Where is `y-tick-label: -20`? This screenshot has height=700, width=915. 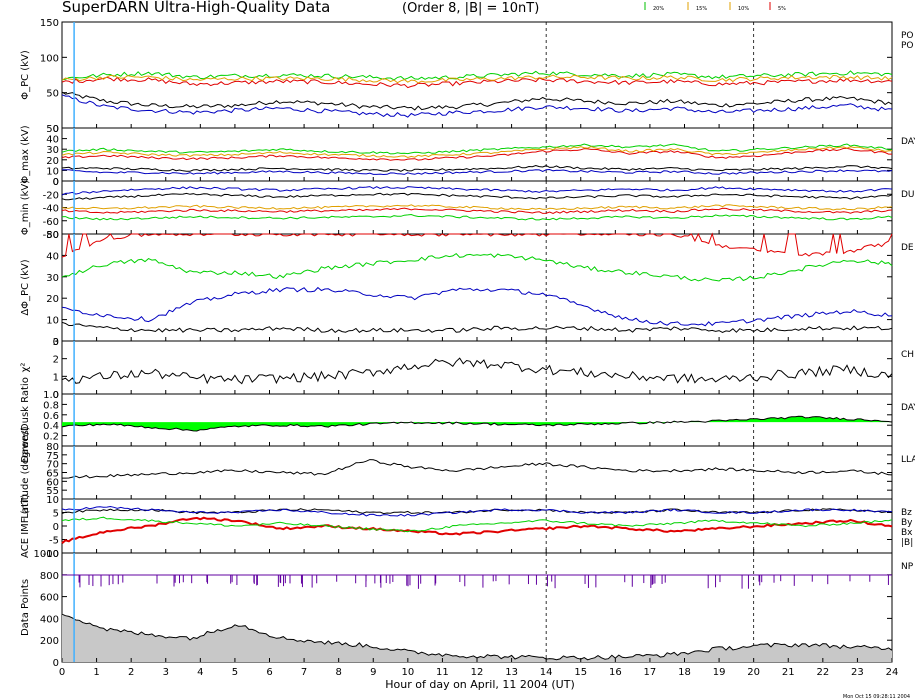 y-tick-label: -20 is located at coordinates (51, 195).